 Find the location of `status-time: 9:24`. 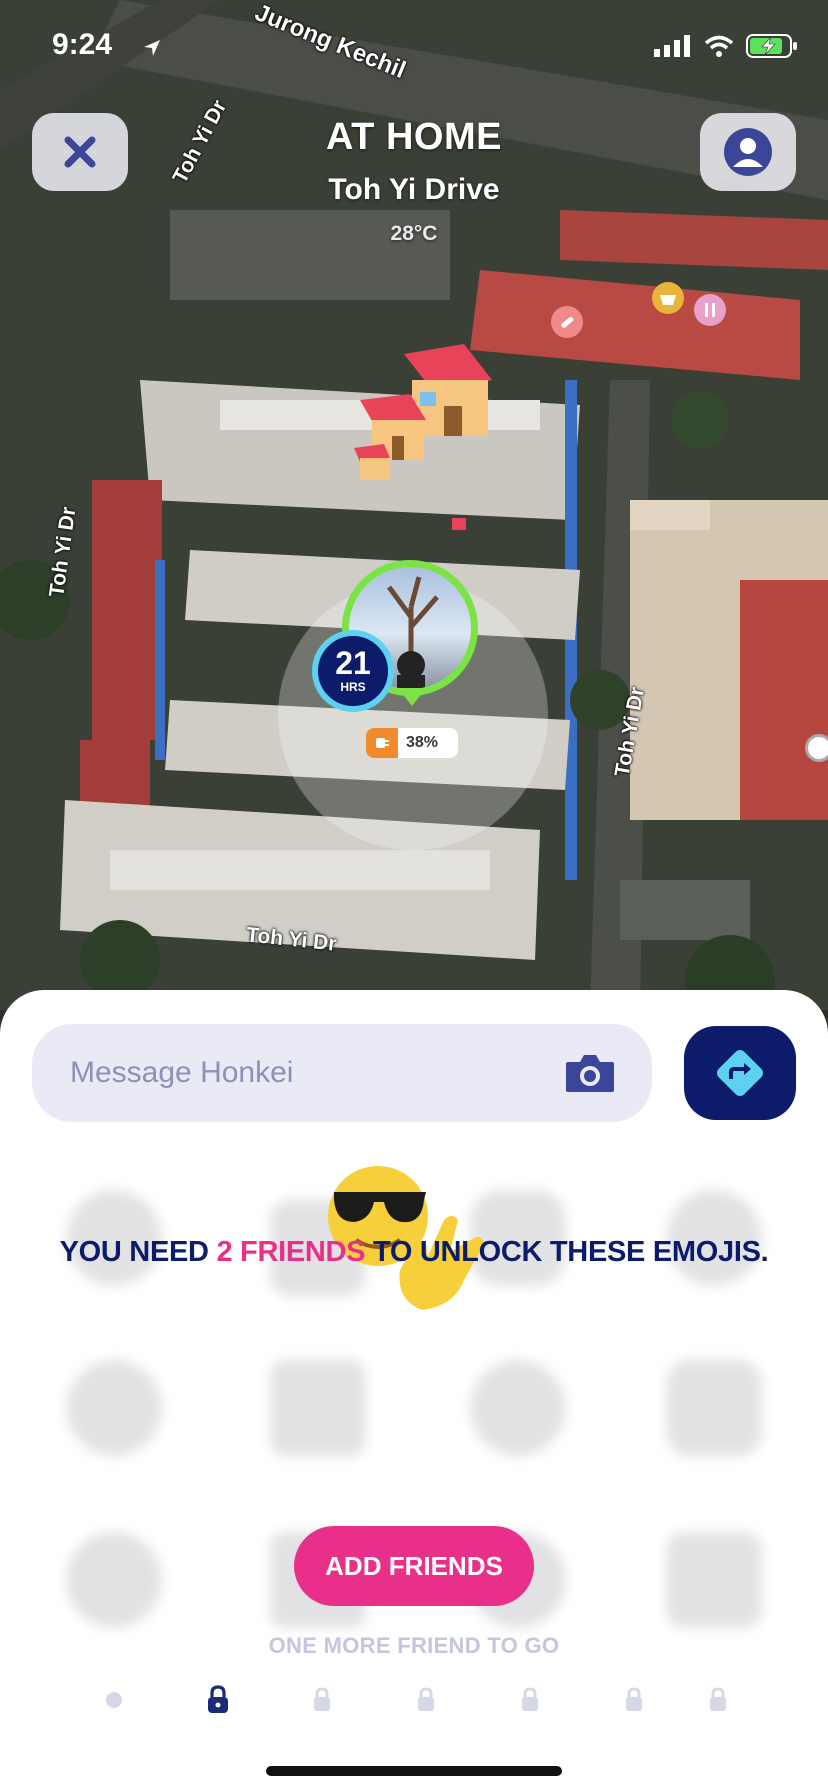

status-time: 9:24 is located at coordinates (82, 44).